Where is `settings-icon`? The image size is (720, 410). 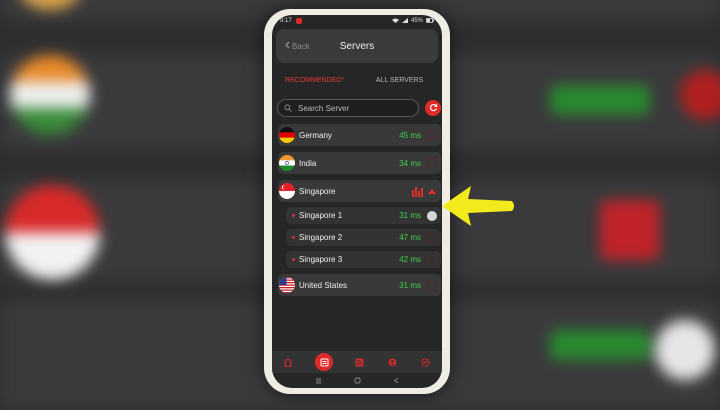 settings-icon is located at coordinates (426, 362).